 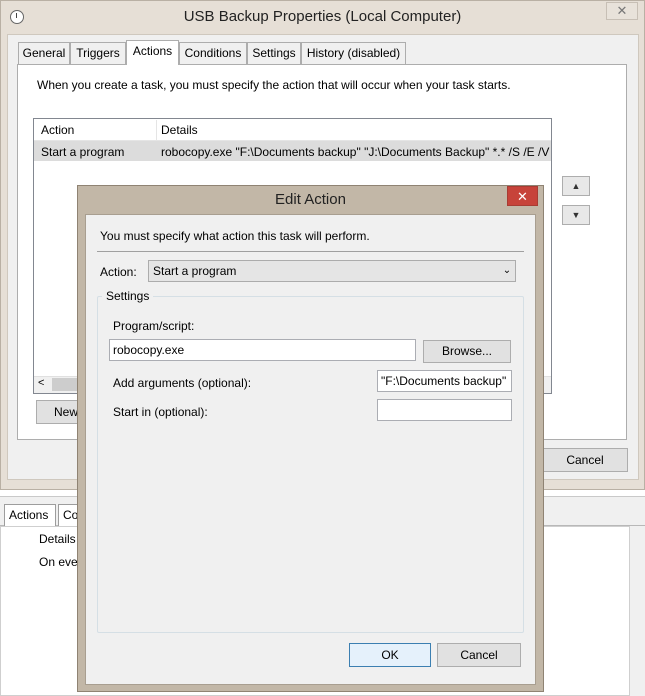 What do you see at coordinates (622, 11) in the screenshot?
I see `properties-close-button: ✕` at bounding box center [622, 11].